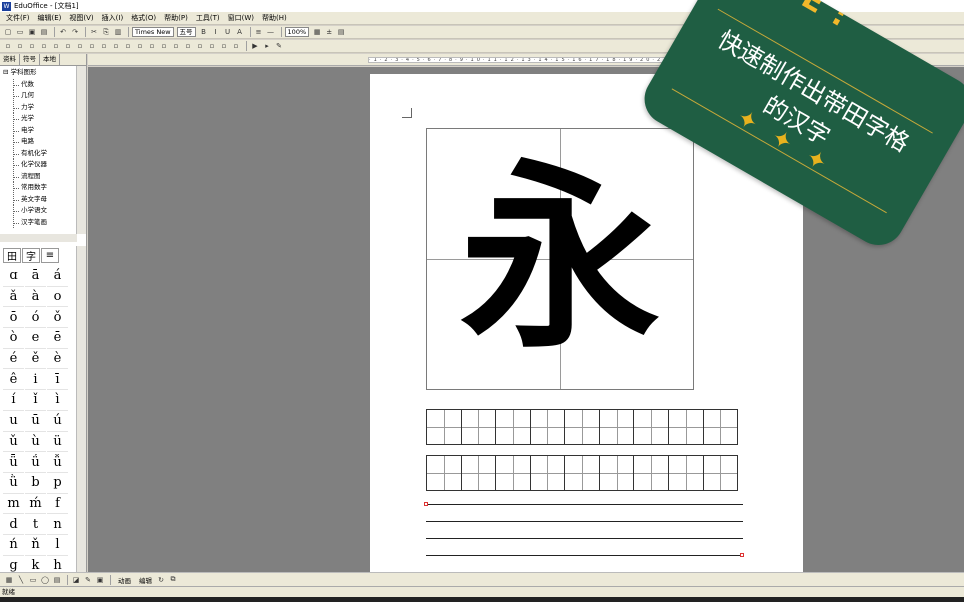 The width and height of the screenshot is (964, 602). Describe the element at coordinates (259, 32) in the screenshot. I see `align-icon: ≡` at that location.